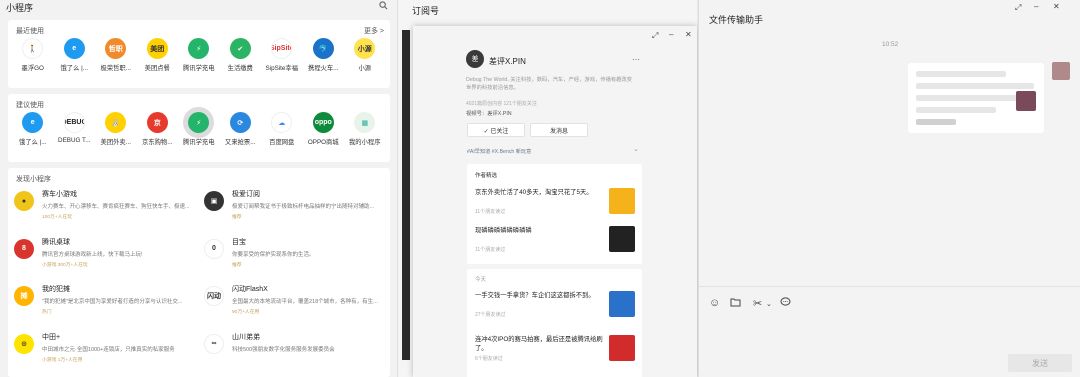 Image resolution: width=1080 pixels, height=377 pixels. What do you see at coordinates (622, 239) in the screenshot?
I see `article-thumbnail` at bounding box center [622, 239].